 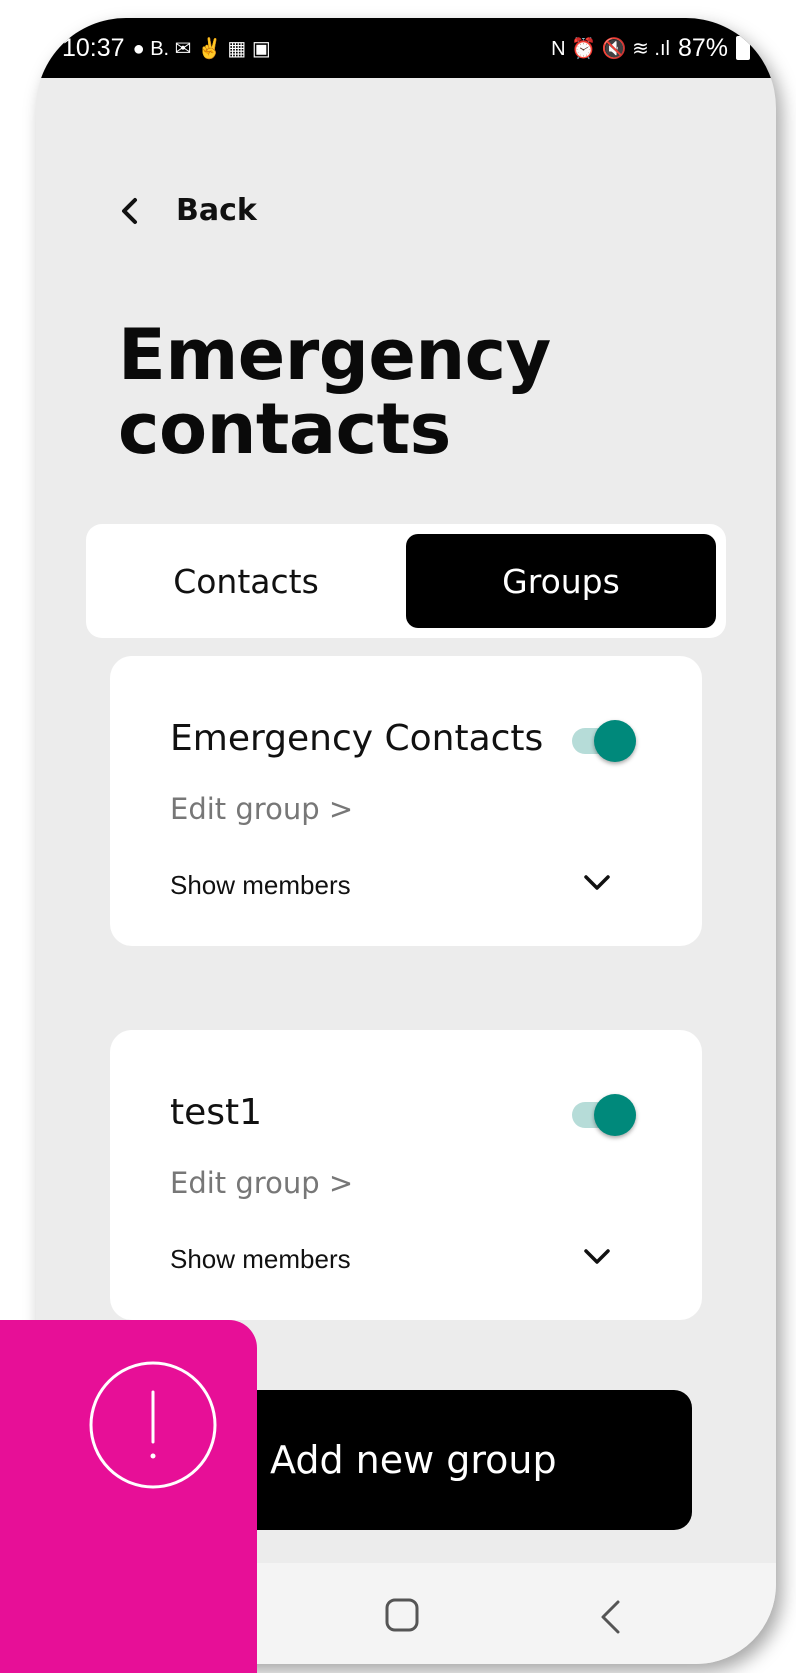 I want to click on status-right: N ⏰ 🔇 ≋ .ıl 87%, so click(x=650, y=48).